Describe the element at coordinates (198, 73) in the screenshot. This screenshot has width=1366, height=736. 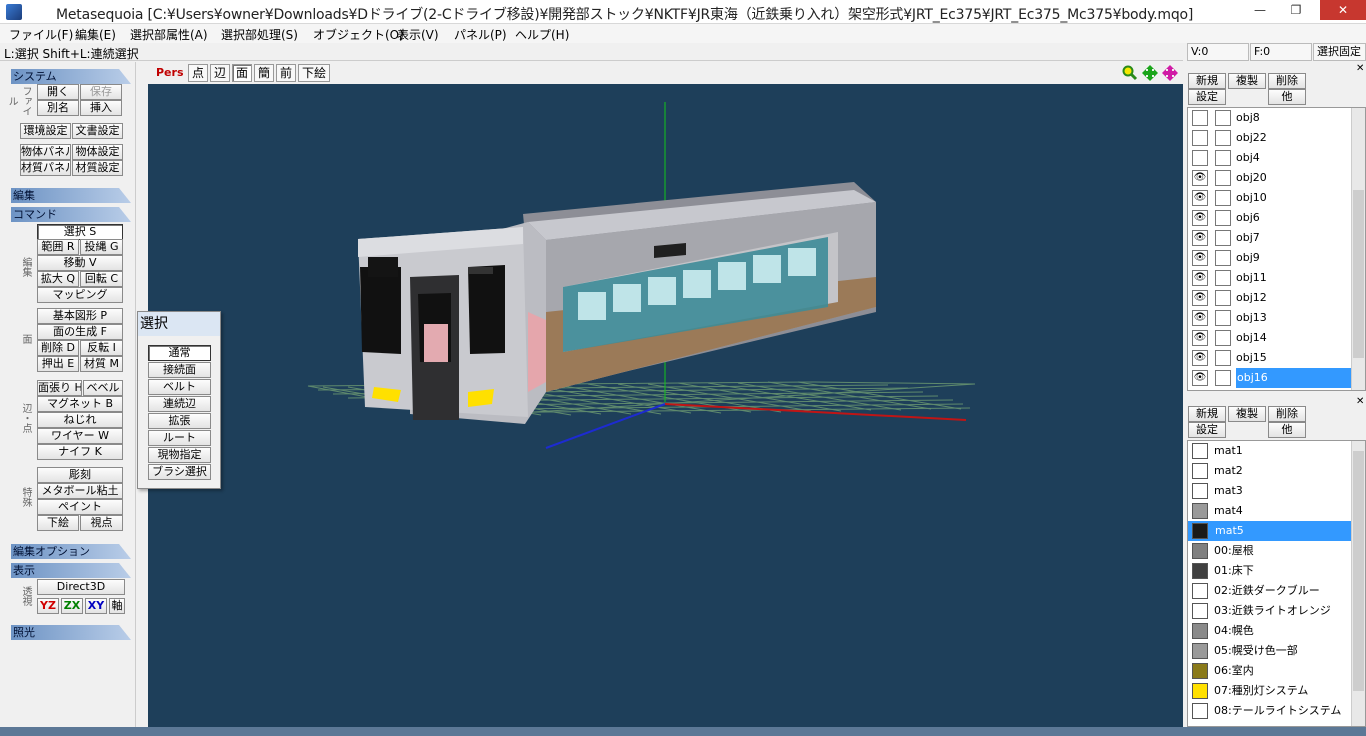
I see `vertex-mode-button: 点` at that location.